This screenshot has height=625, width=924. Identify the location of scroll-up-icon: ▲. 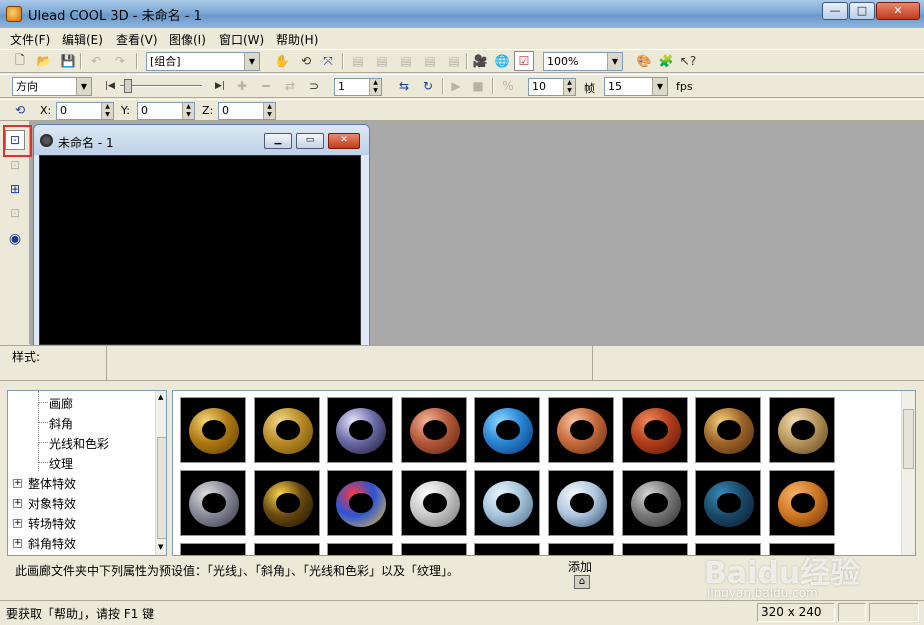
(160, 397).